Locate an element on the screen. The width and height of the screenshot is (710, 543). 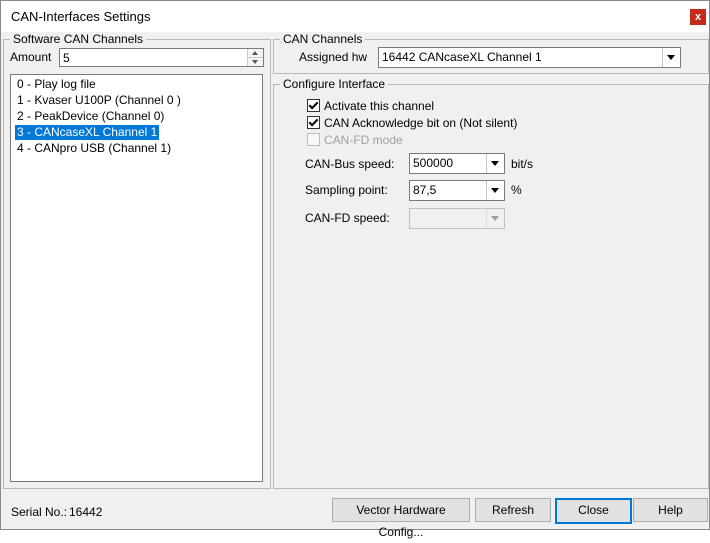
close-icon: x is located at coordinates (698, 17).